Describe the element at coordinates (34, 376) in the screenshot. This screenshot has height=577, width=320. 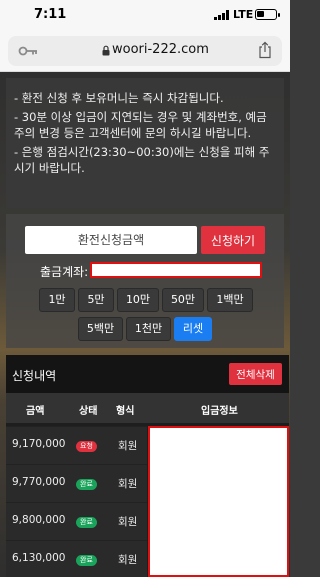
I see `history-title: 신청내역` at that location.